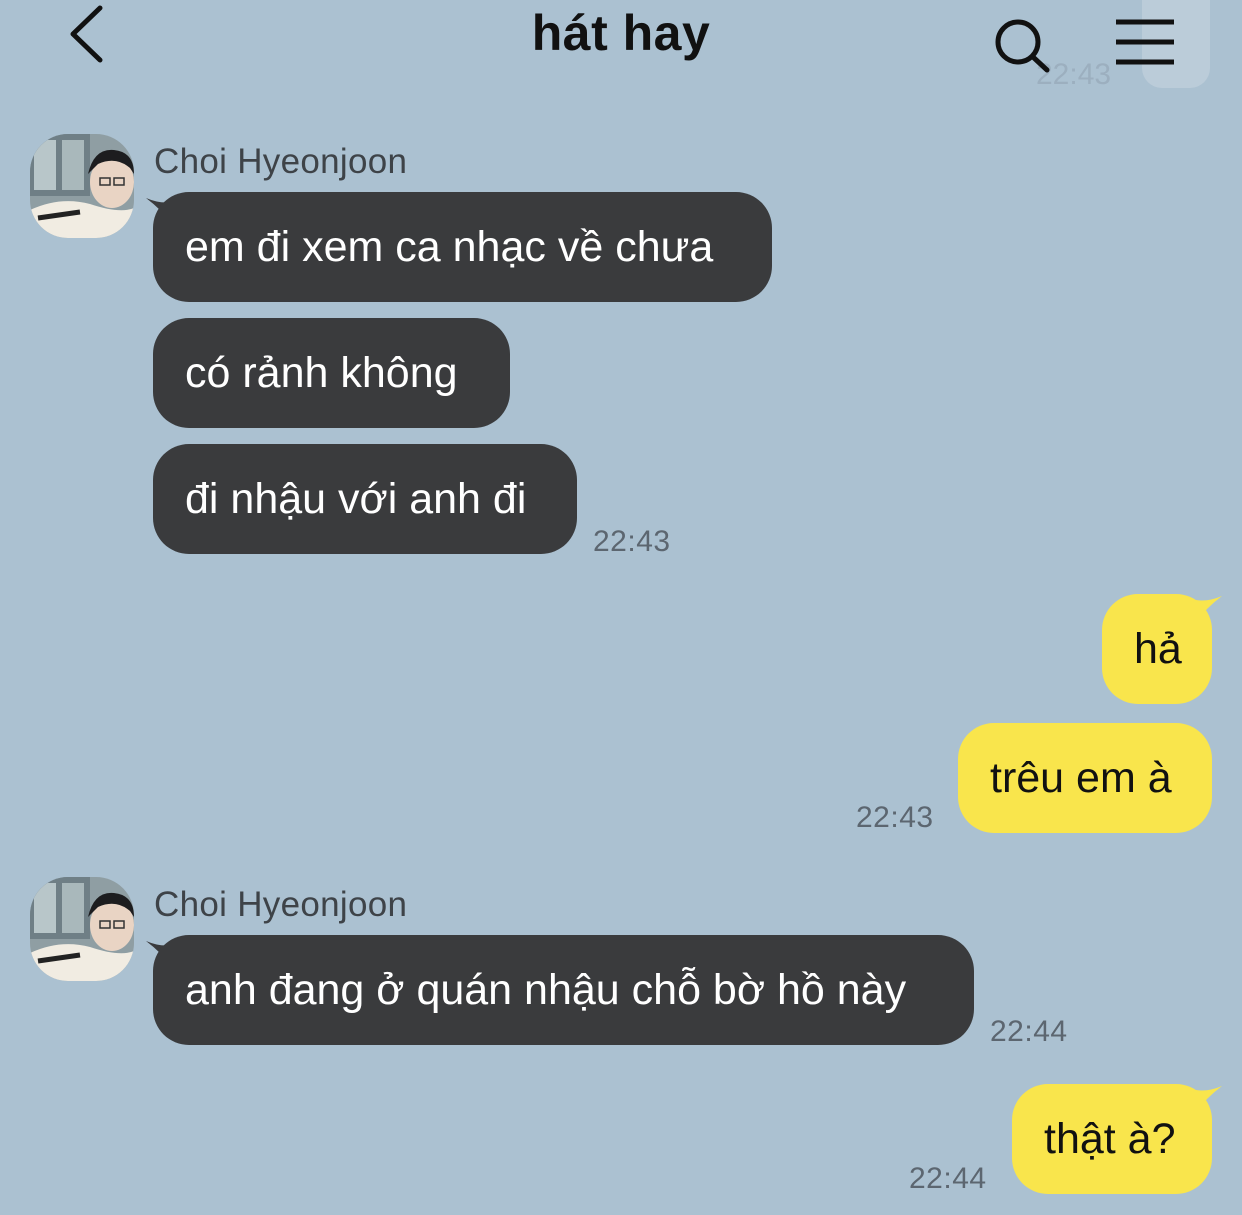 This screenshot has width=1242, height=1215. I want to click on message-bubble: đi nhậu với anh đi, so click(365, 499).